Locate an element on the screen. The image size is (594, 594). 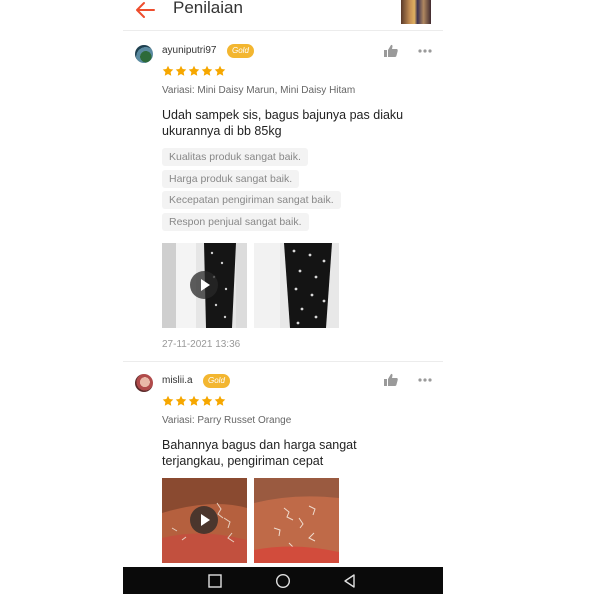
arrow-left-icon is located at coordinates (145, 10).